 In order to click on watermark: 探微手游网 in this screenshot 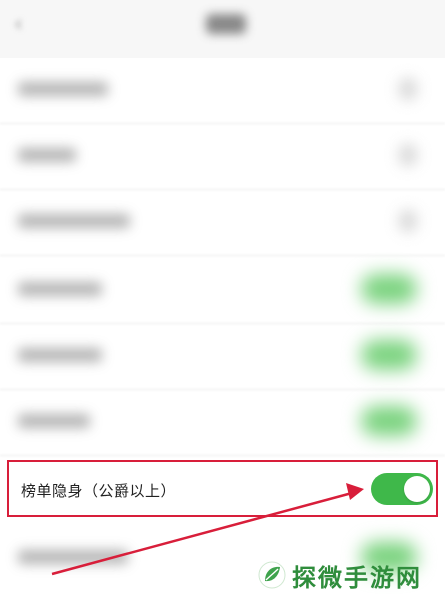, I will do `click(340, 575)`.